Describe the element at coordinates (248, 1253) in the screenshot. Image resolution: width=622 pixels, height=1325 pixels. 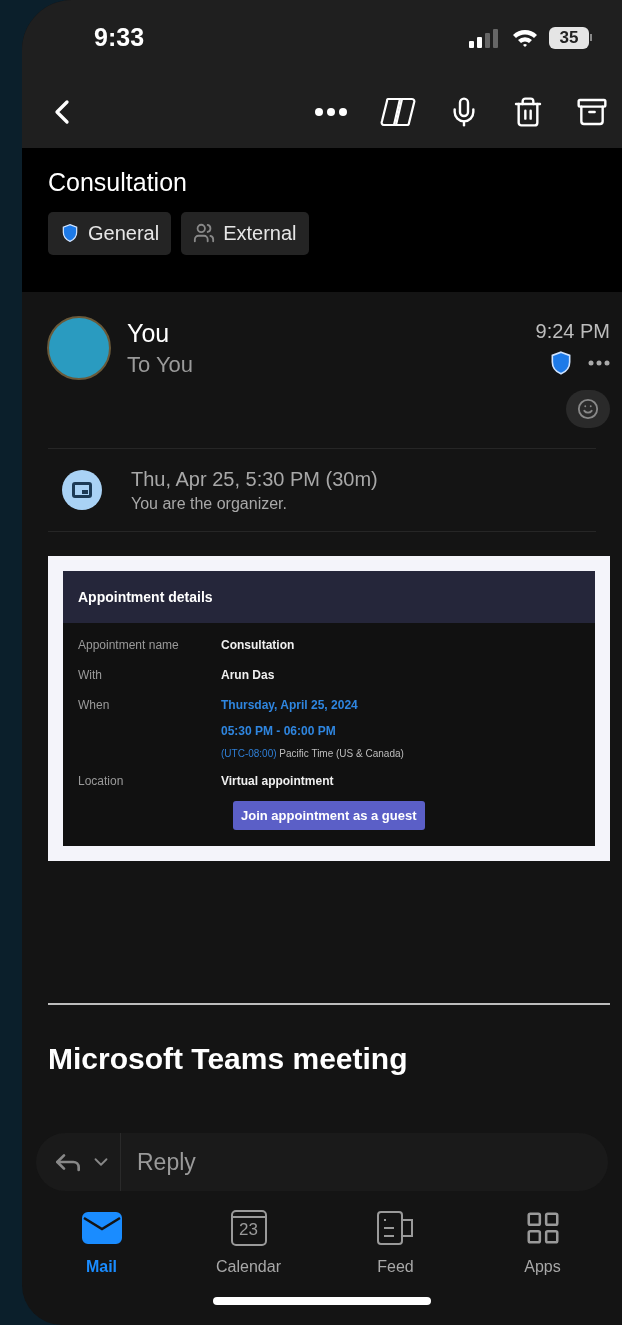
I see `tab-item: 23 Calendar` at that location.